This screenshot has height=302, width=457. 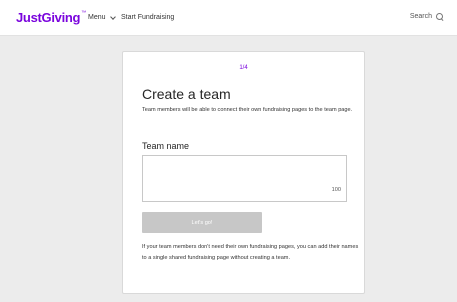 I want to click on start-fundraising-link: Start Fundraising, so click(x=147, y=17).